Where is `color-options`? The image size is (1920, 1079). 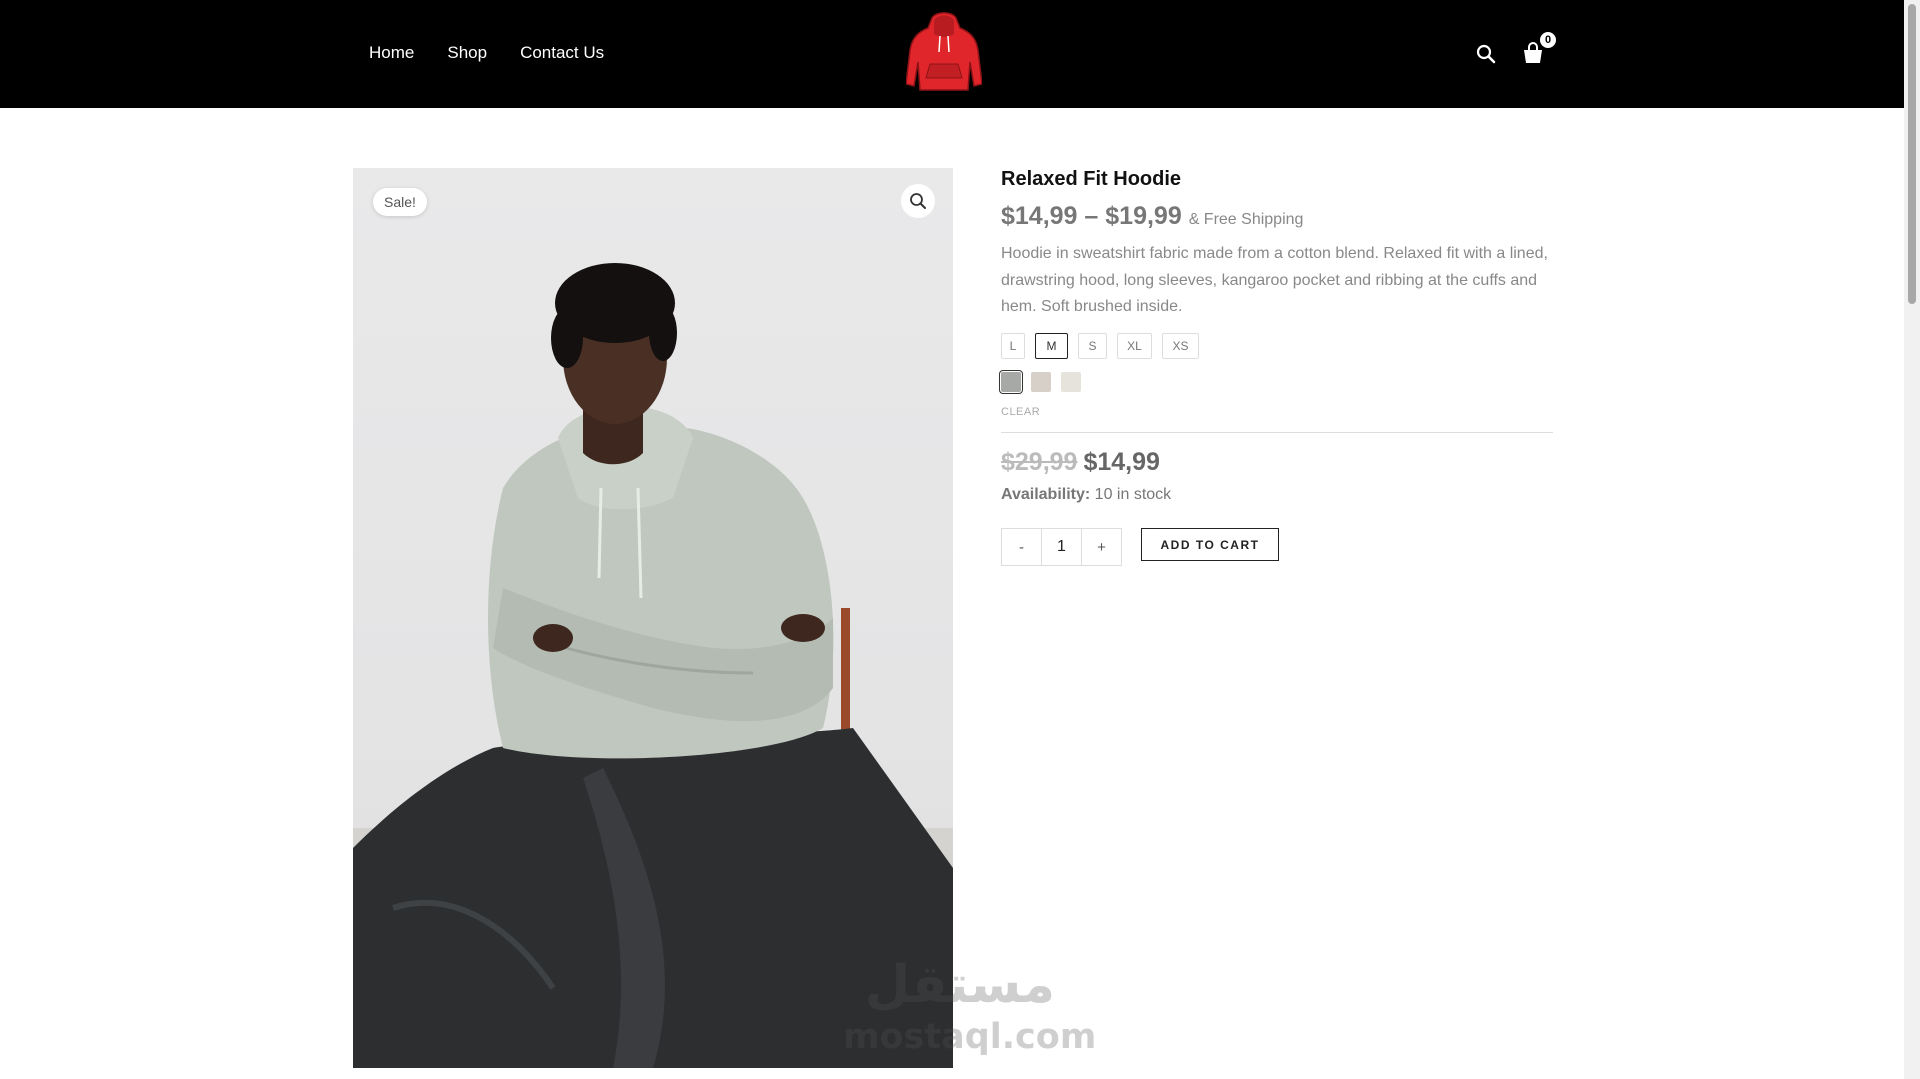 color-options is located at coordinates (1040, 382).